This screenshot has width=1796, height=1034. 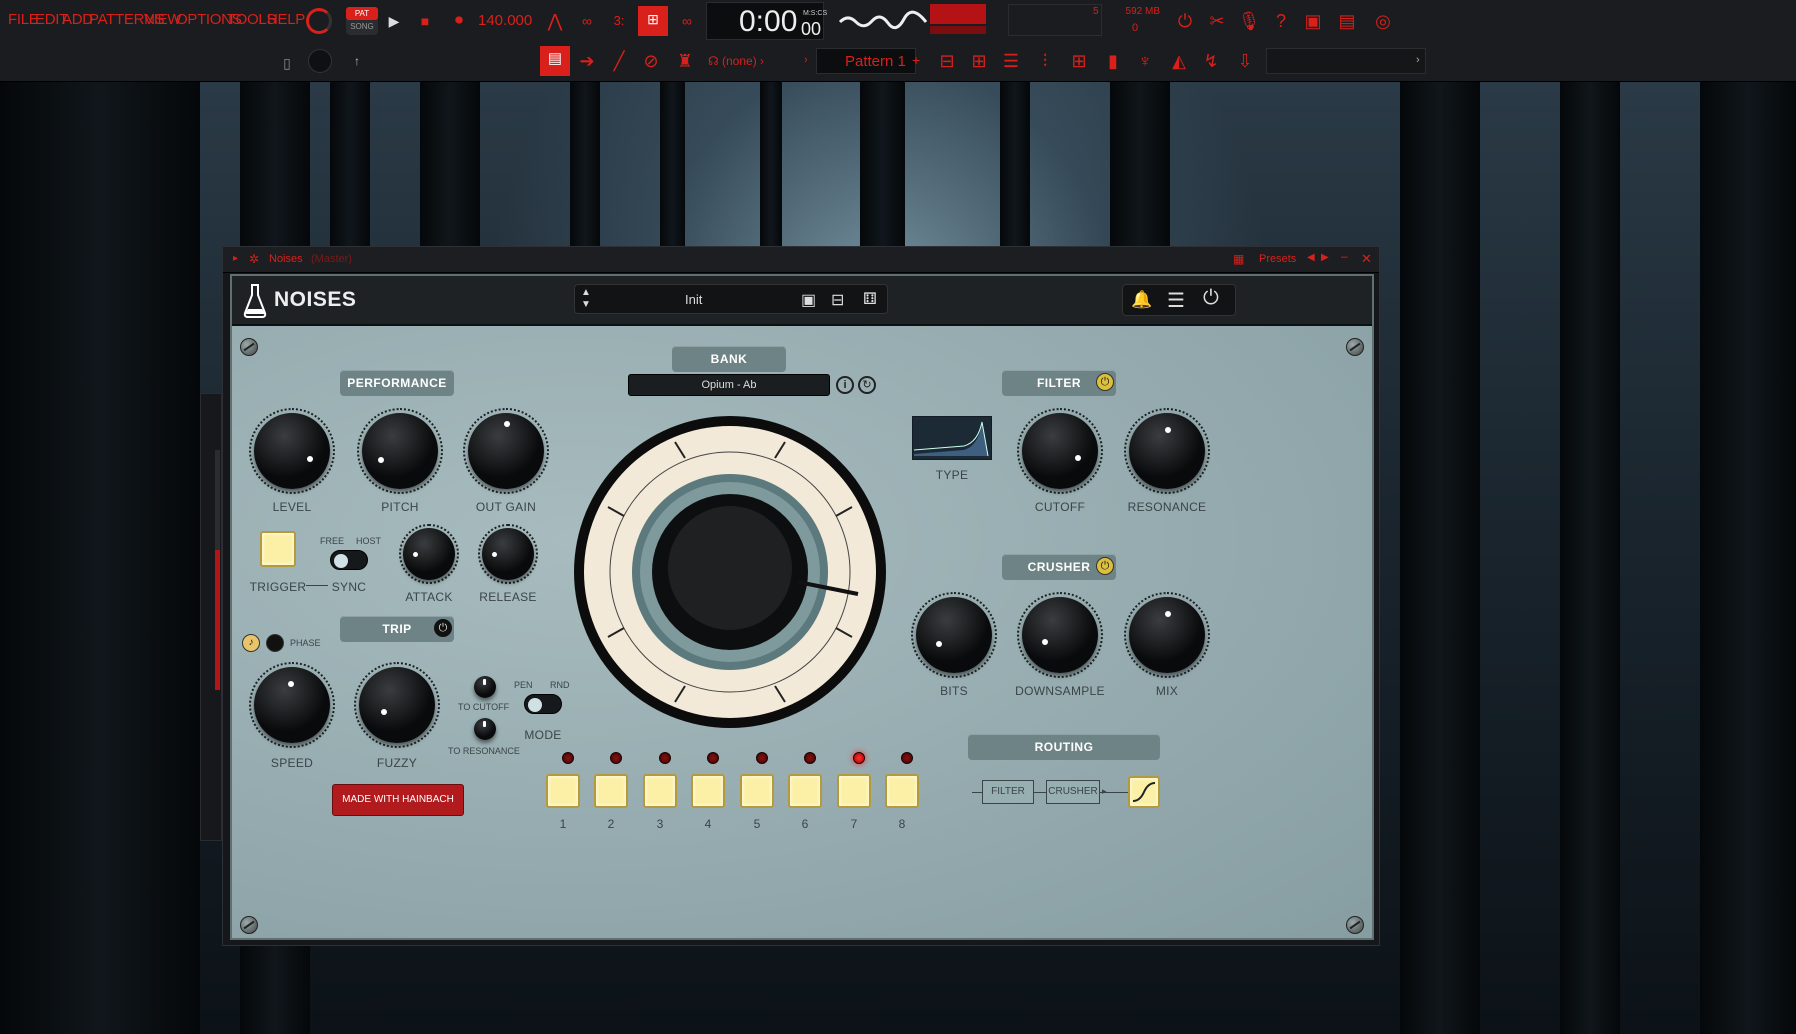 I want to click on filter-power-icon: ⏻, so click(x=1105, y=382).